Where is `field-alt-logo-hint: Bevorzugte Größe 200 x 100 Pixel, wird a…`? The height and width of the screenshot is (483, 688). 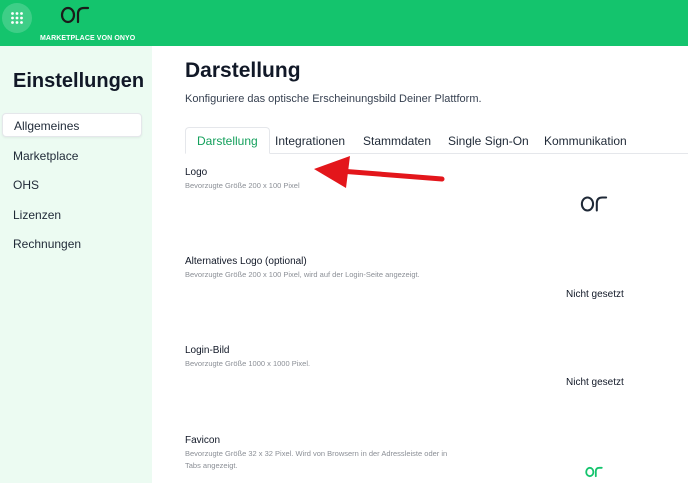
field-alt-logo-hint: Bevorzugte Größe 200 x 100 Pixel, wird a… is located at coordinates (302, 274).